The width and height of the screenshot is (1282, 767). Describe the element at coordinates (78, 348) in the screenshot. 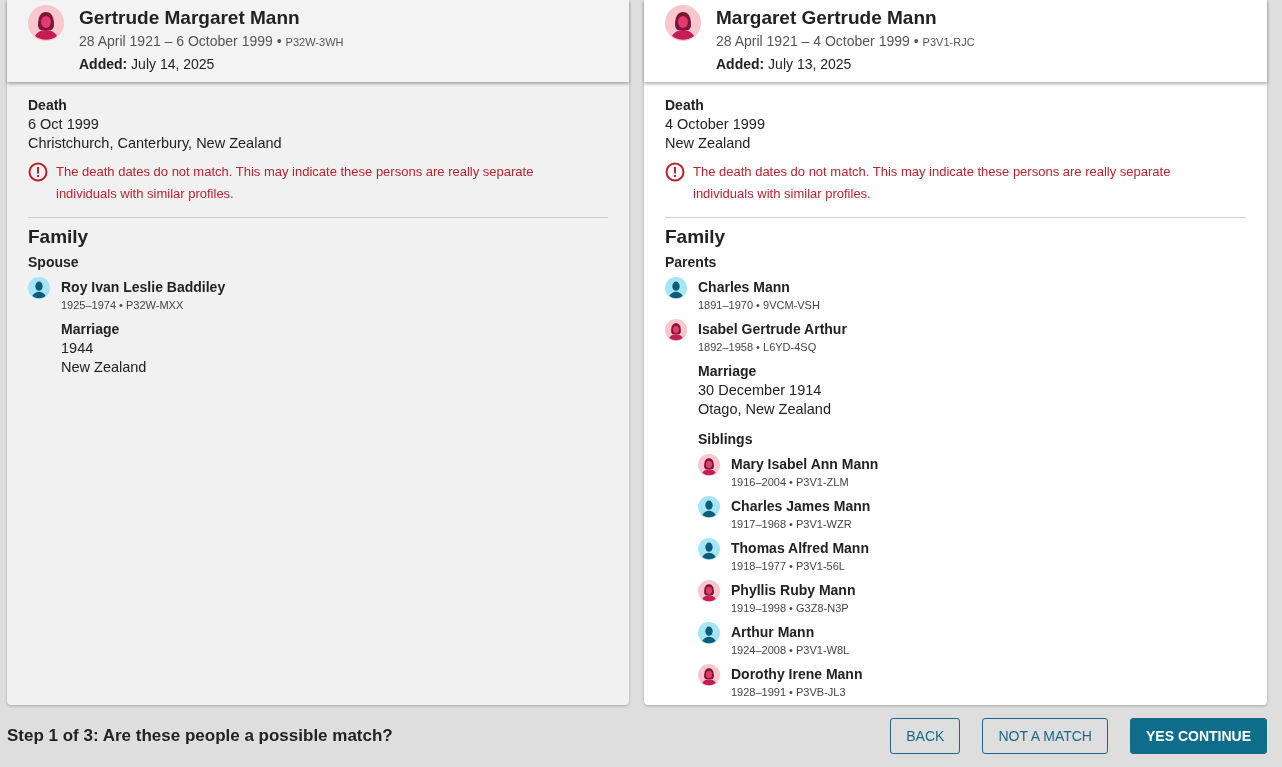

I see `marriage-date: 1944` at that location.